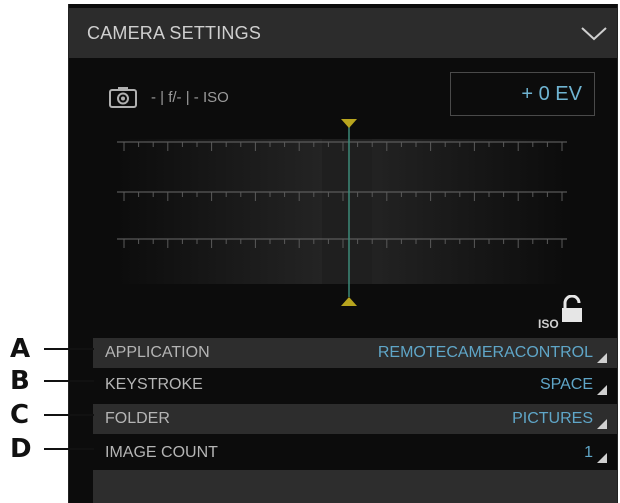 Image resolution: width=620 pixels, height=503 pixels. I want to click on setting-label: KEYSTROKE, so click(154, 384).